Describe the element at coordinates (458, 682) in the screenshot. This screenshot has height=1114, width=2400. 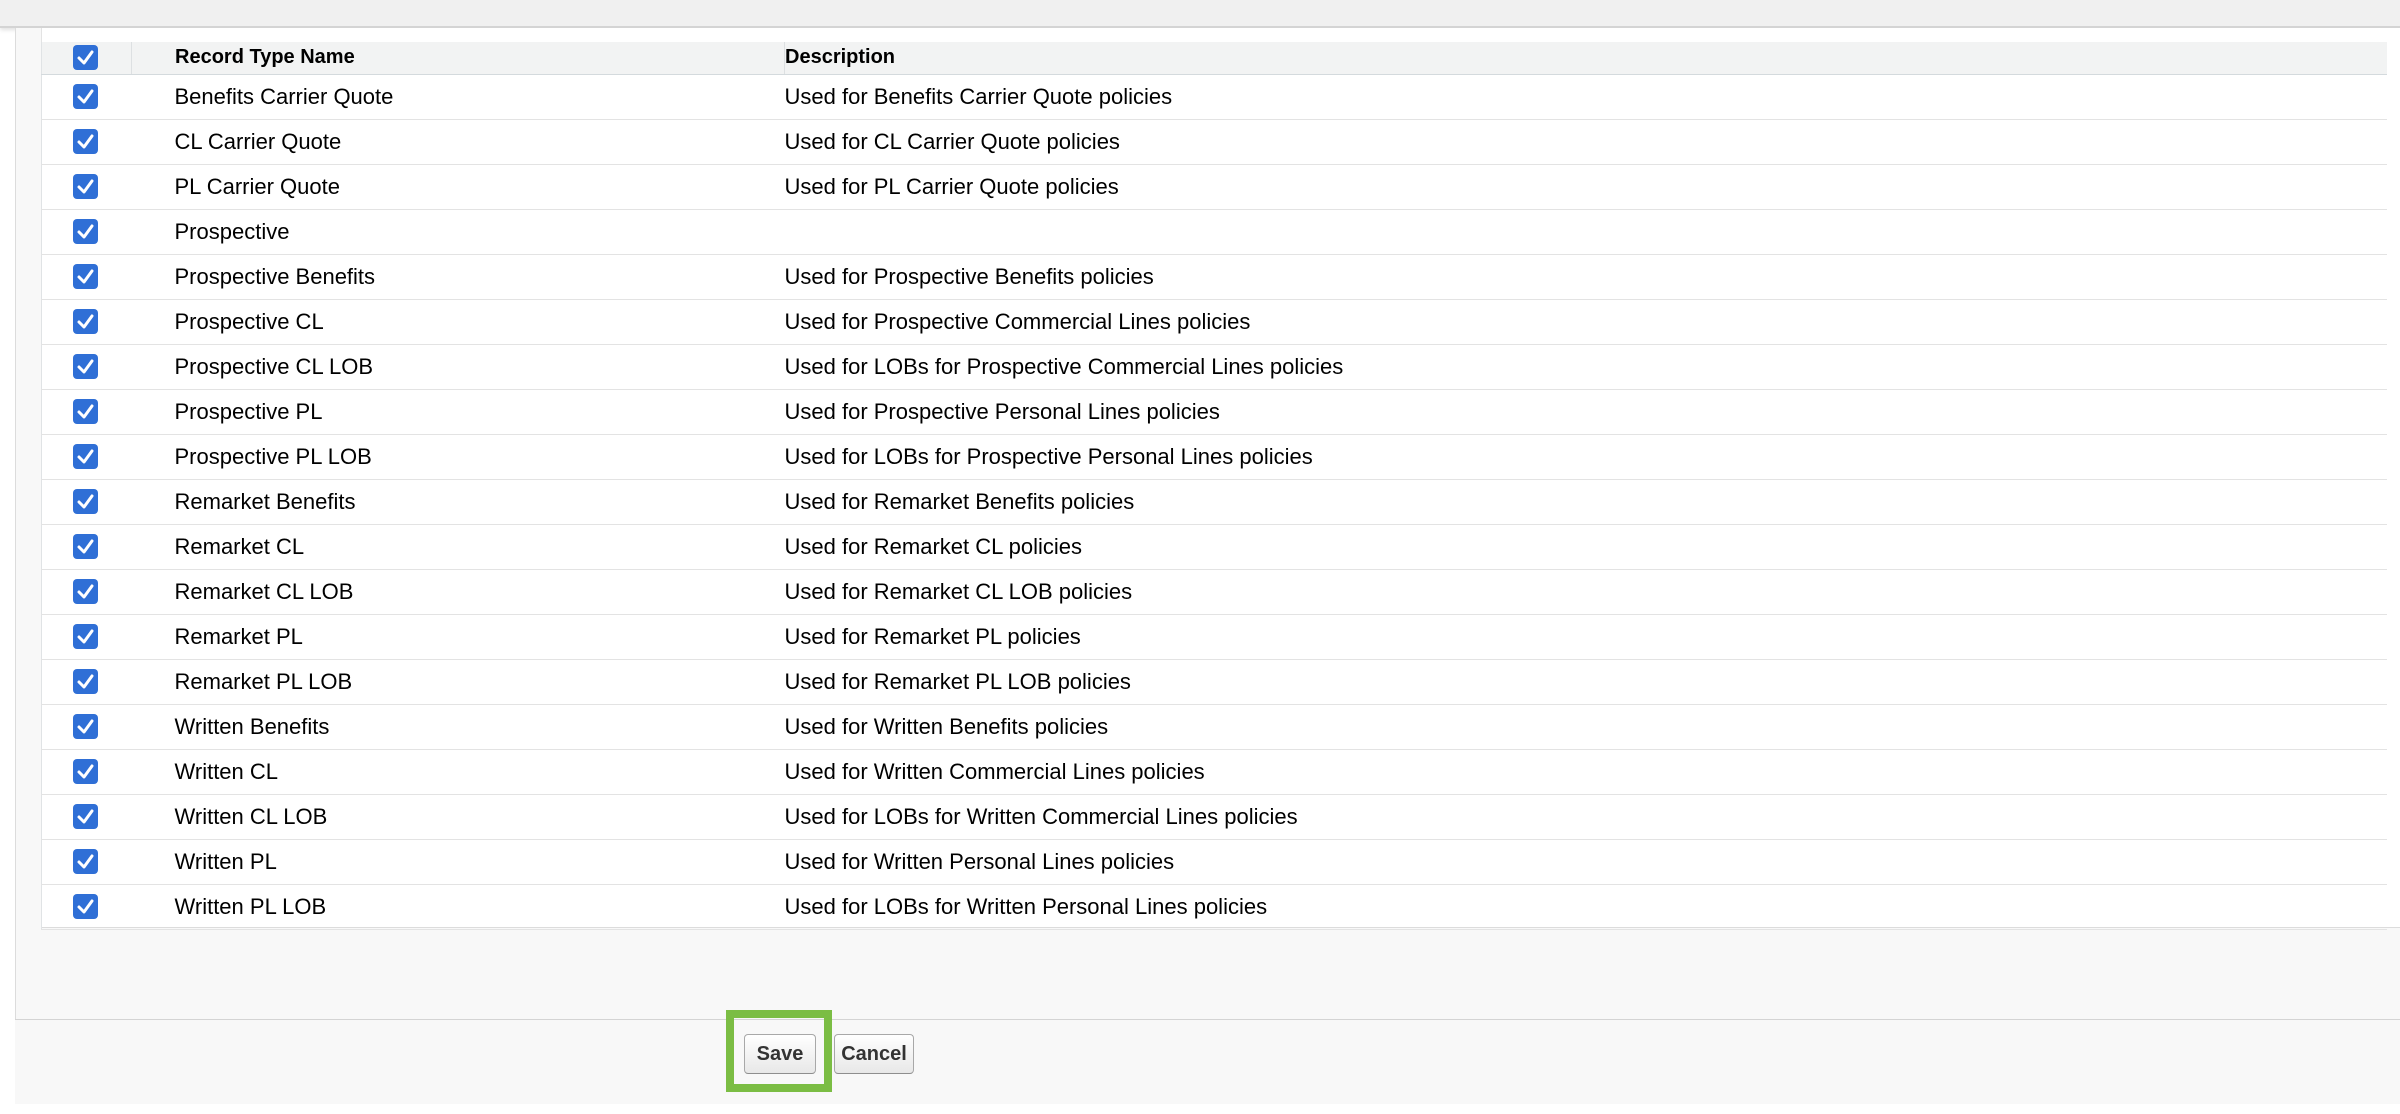
I see `record-type-name: Remarket PL LOB` at that location.